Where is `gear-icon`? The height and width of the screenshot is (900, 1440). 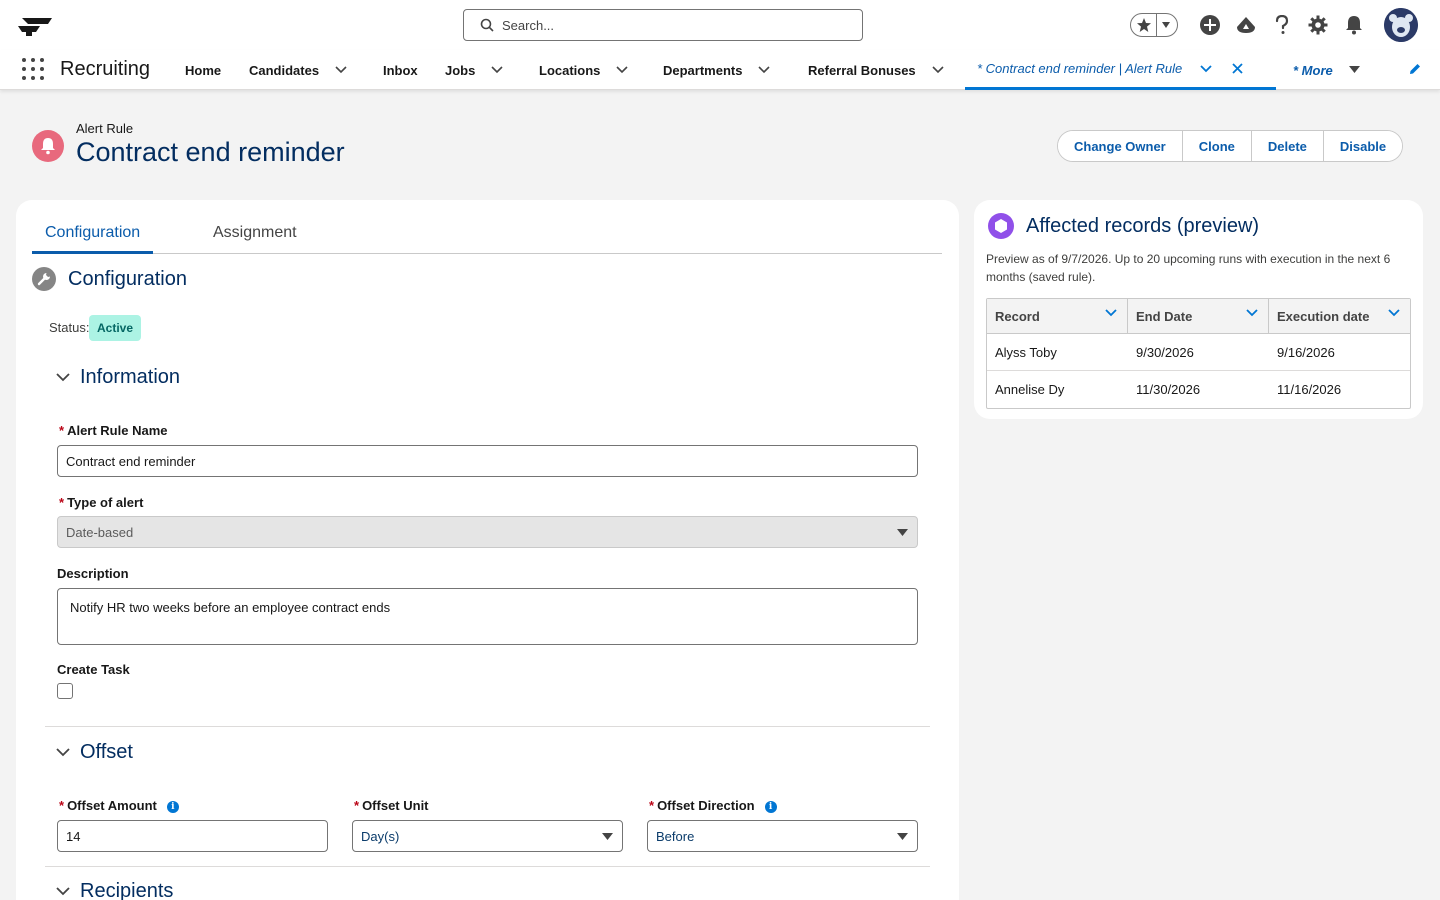
gear-icon is located at coordinates (1318, 25).